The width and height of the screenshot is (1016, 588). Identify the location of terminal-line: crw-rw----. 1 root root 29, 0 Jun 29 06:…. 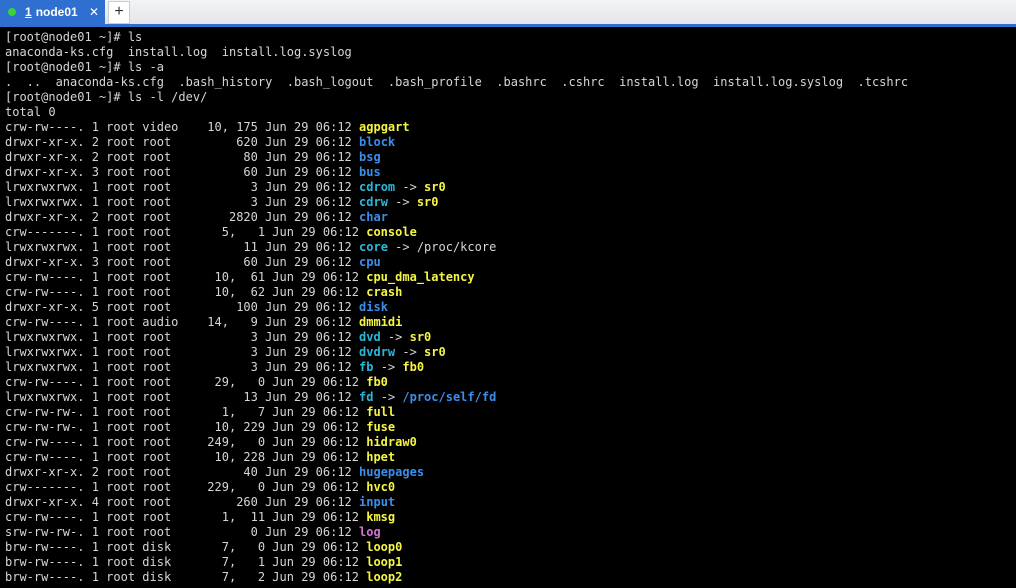
(508, 382).